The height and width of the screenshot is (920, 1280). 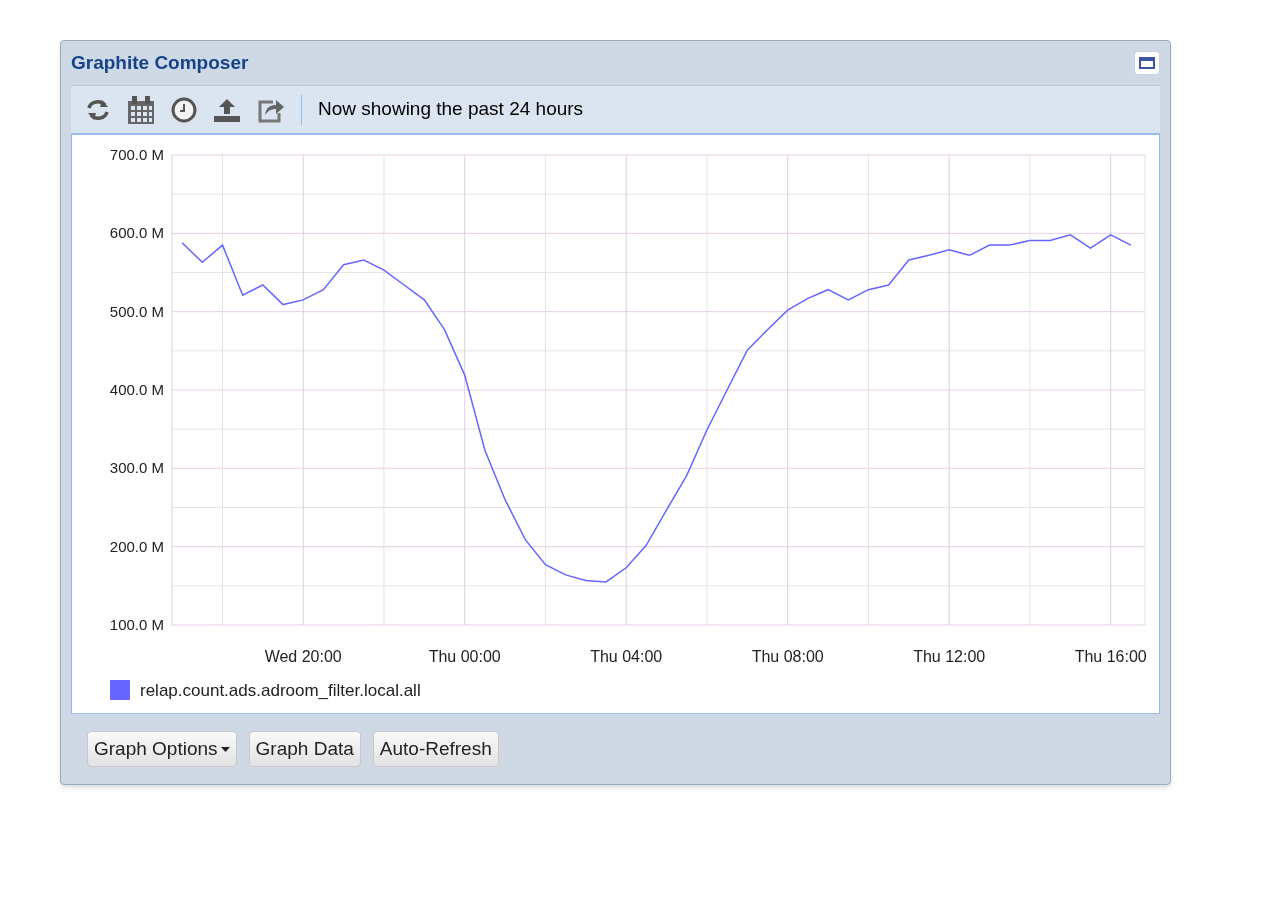 What do you see at coordinates (464, 656) in the screenshot?
I see `x-axis-label: Thu 00:00` at bounding box center [464, 656].